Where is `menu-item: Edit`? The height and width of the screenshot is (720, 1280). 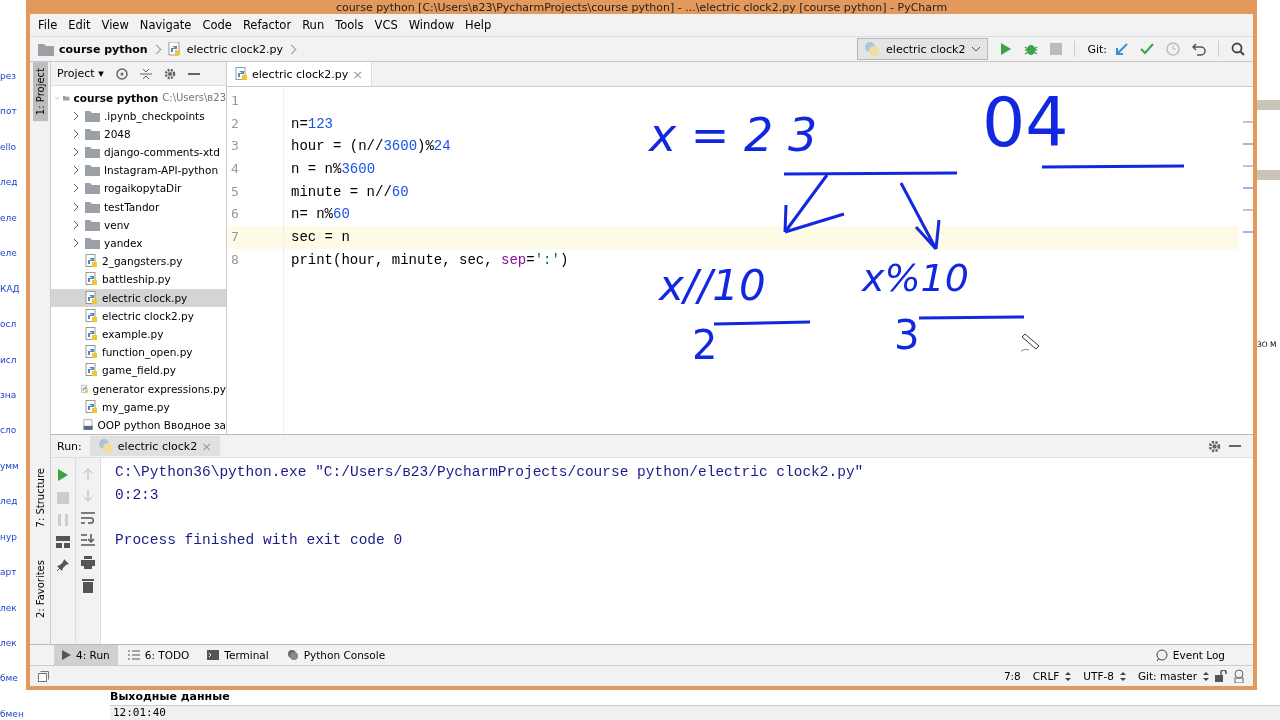 menu-item: Edit is located at coordinates (79, 25).